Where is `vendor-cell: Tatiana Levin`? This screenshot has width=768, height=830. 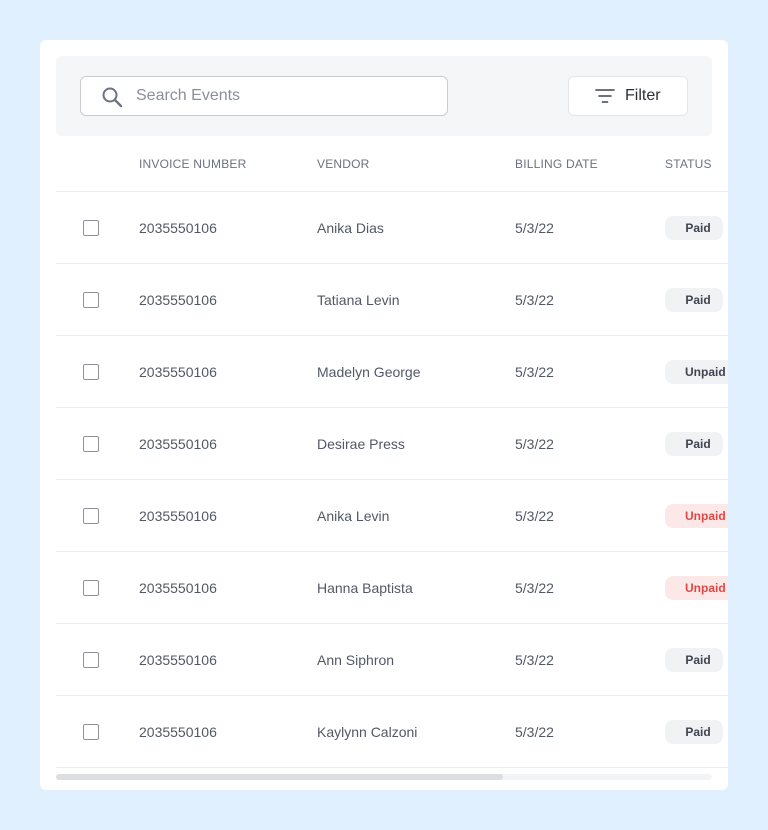 vendor-cell: Tatiana Levin is located at coordinates (358, 300).